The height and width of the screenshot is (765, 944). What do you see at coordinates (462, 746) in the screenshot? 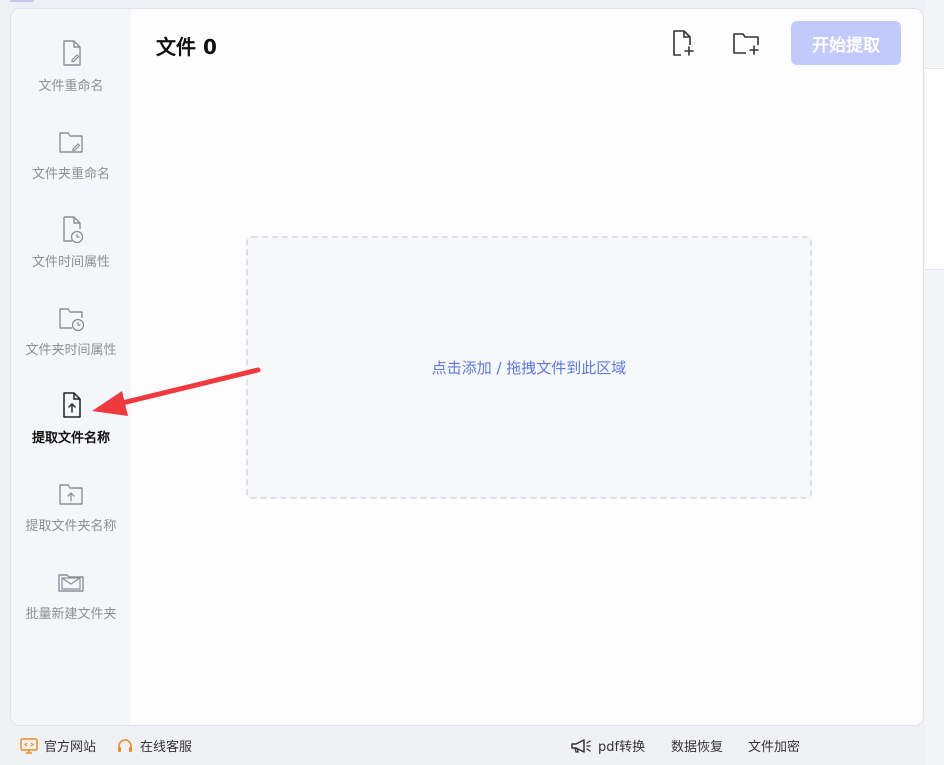
I see `footer-bar: 官方网站 在线客服 pdf转换 数据恢复 文件加密` at bounding box center [462, 746].